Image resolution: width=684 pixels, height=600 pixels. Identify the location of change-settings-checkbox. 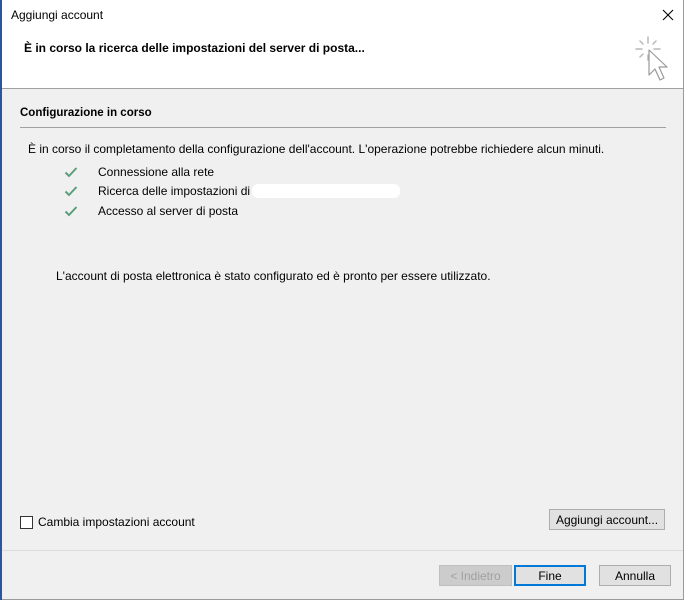
(26, 522).